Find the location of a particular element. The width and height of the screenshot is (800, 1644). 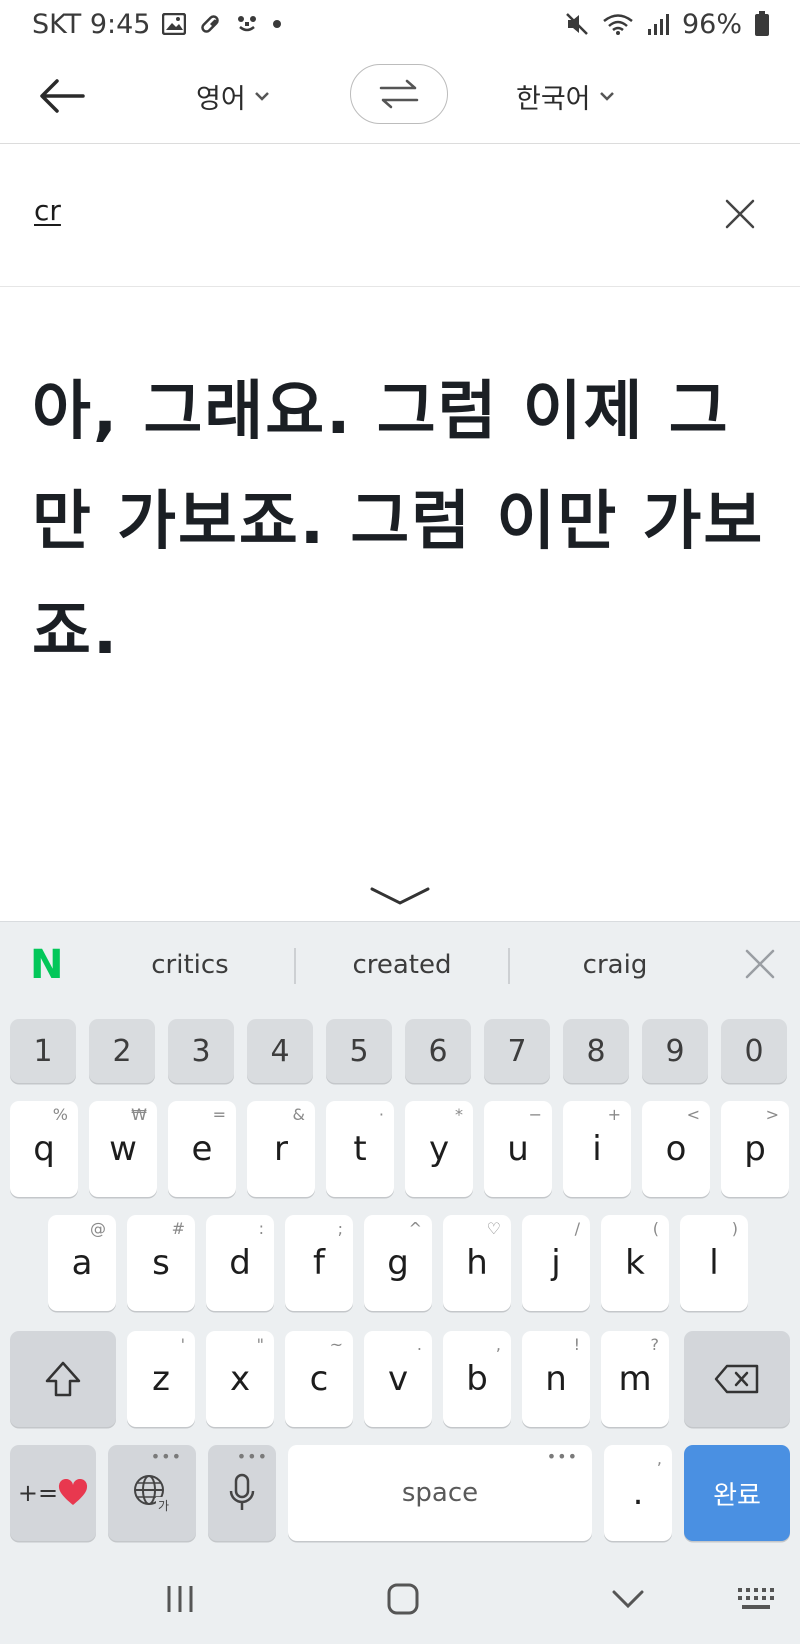

key-v: .v is located at coordinates (398, 1379).